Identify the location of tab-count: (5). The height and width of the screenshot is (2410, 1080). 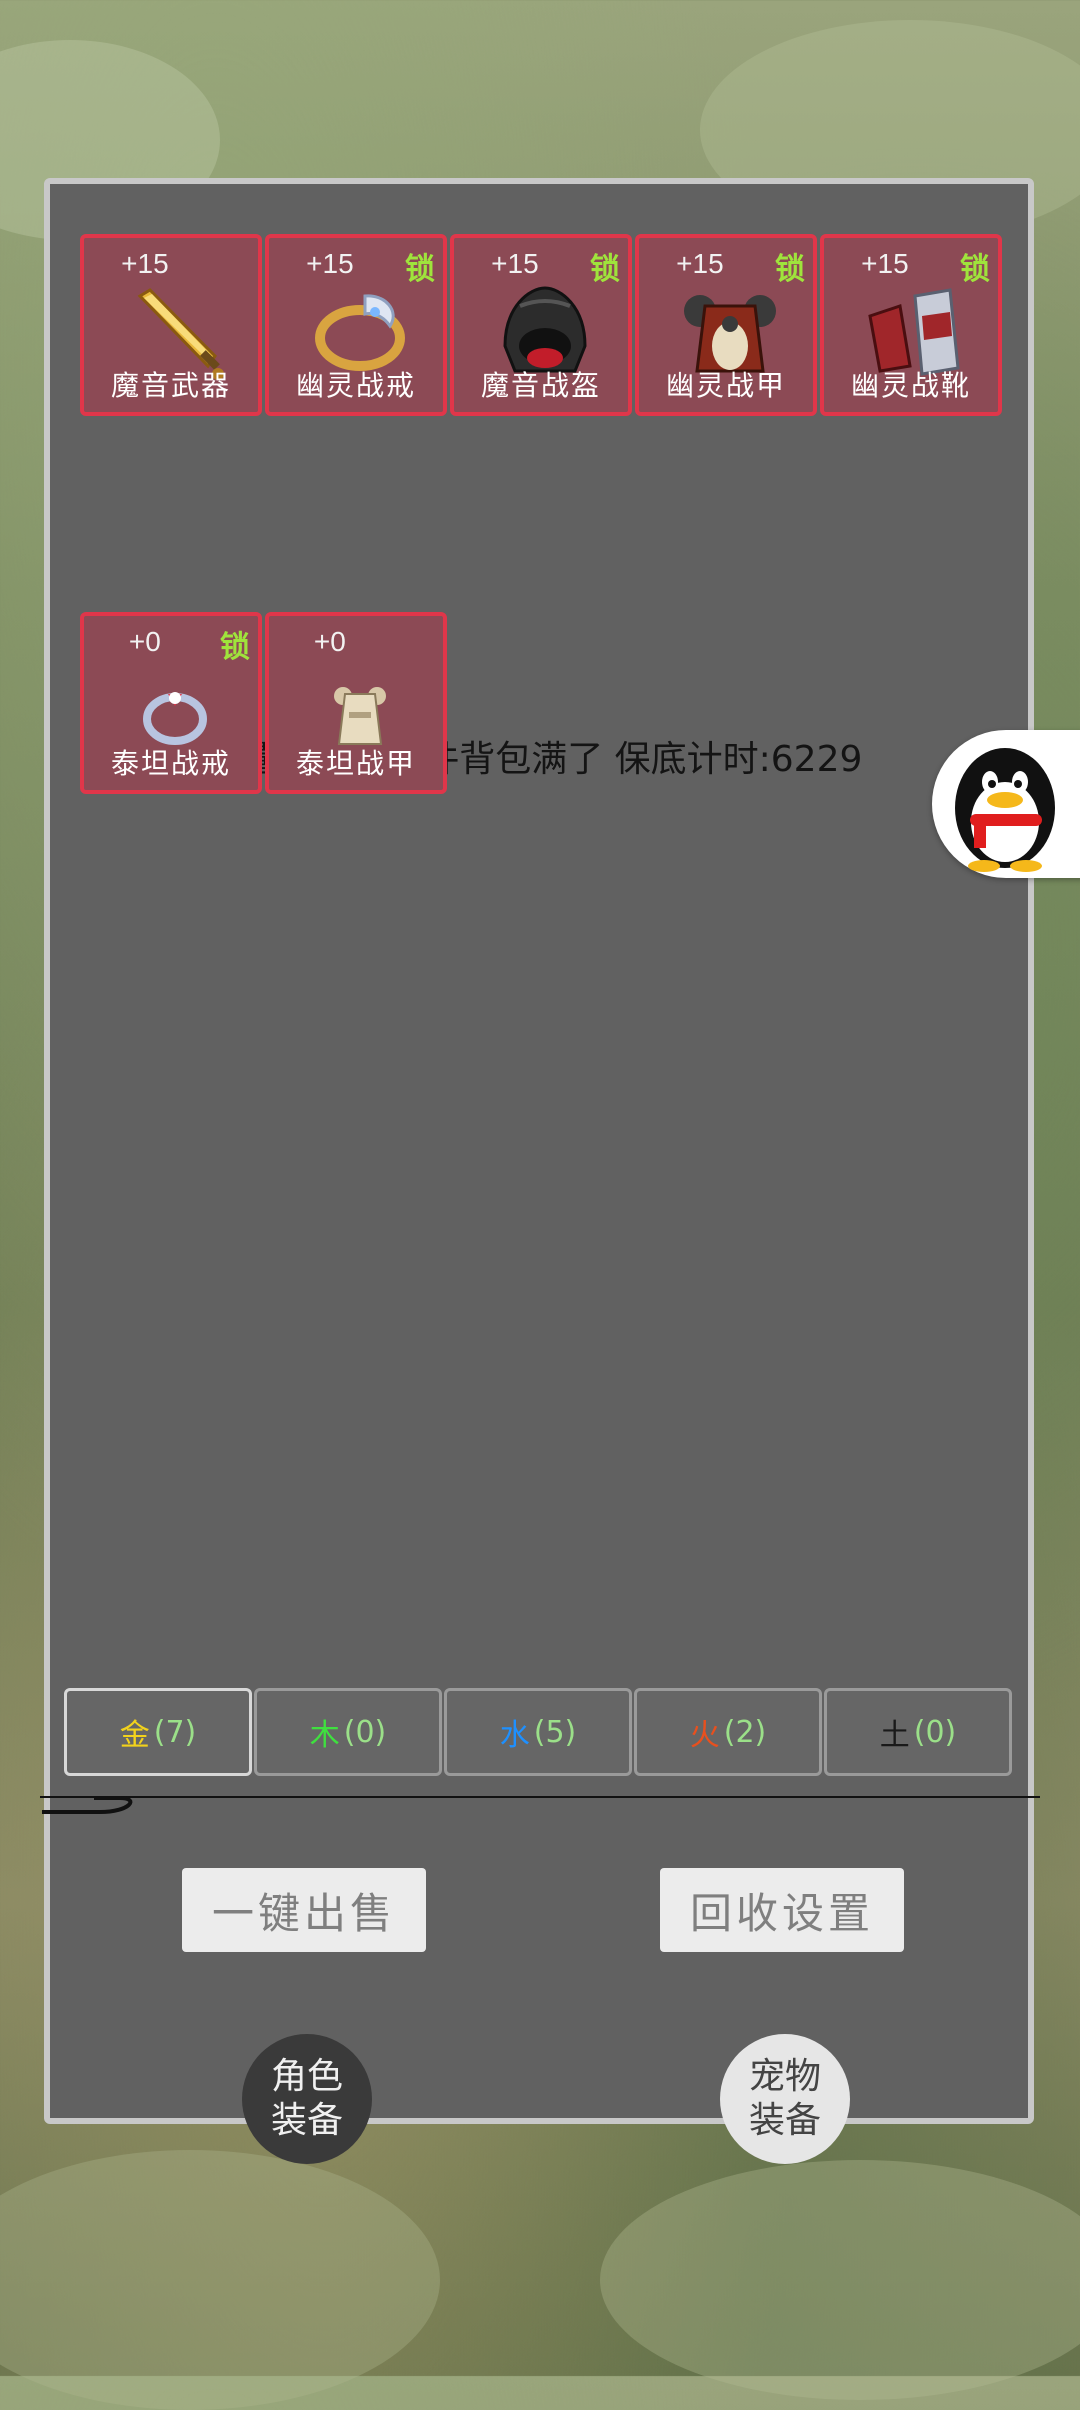
(555, 1732).